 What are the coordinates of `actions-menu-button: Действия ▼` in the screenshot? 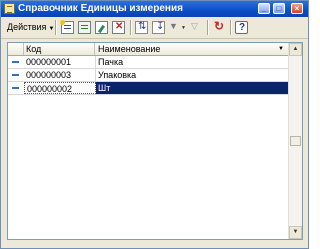 It's located at (30, 27).